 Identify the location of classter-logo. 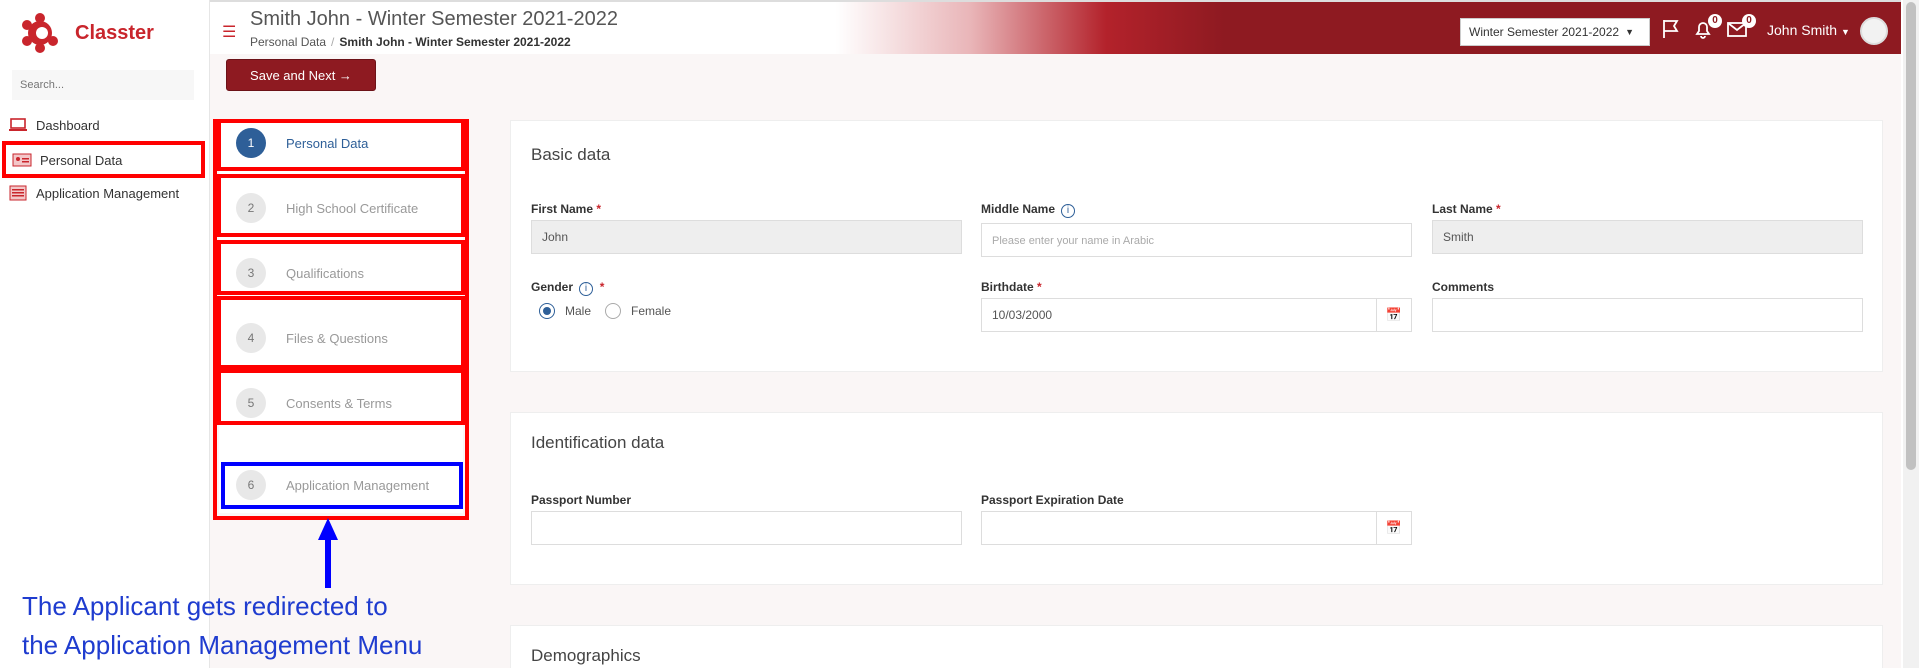
(40, 33).